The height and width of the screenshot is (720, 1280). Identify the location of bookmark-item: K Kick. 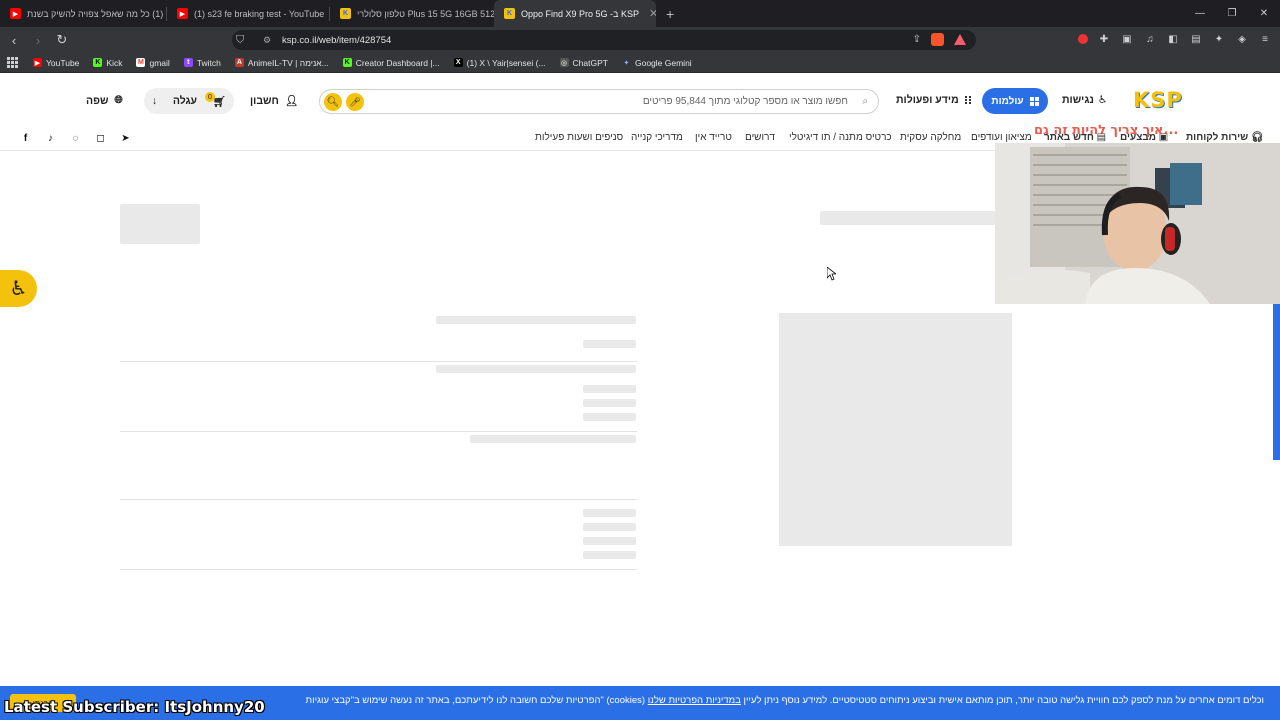
(107, 63).